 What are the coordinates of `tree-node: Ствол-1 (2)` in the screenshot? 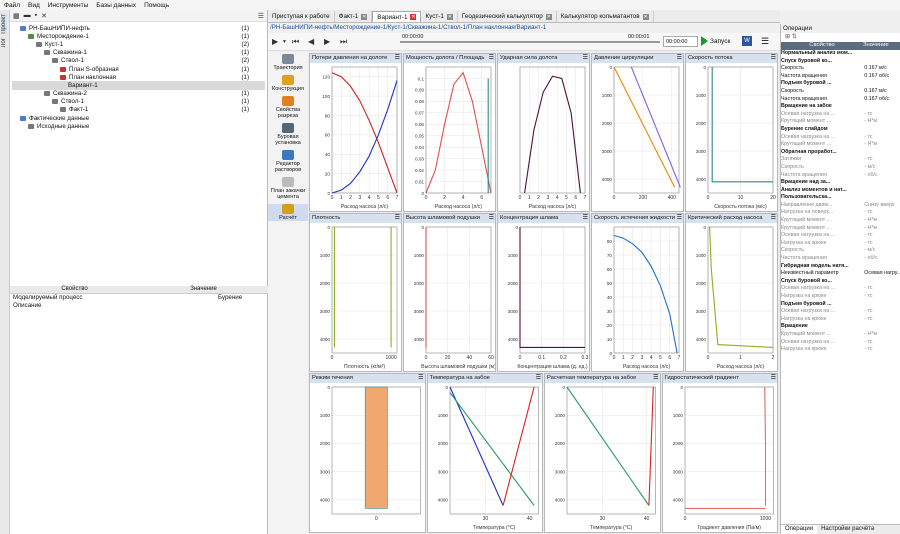 It's located at (138, 61).